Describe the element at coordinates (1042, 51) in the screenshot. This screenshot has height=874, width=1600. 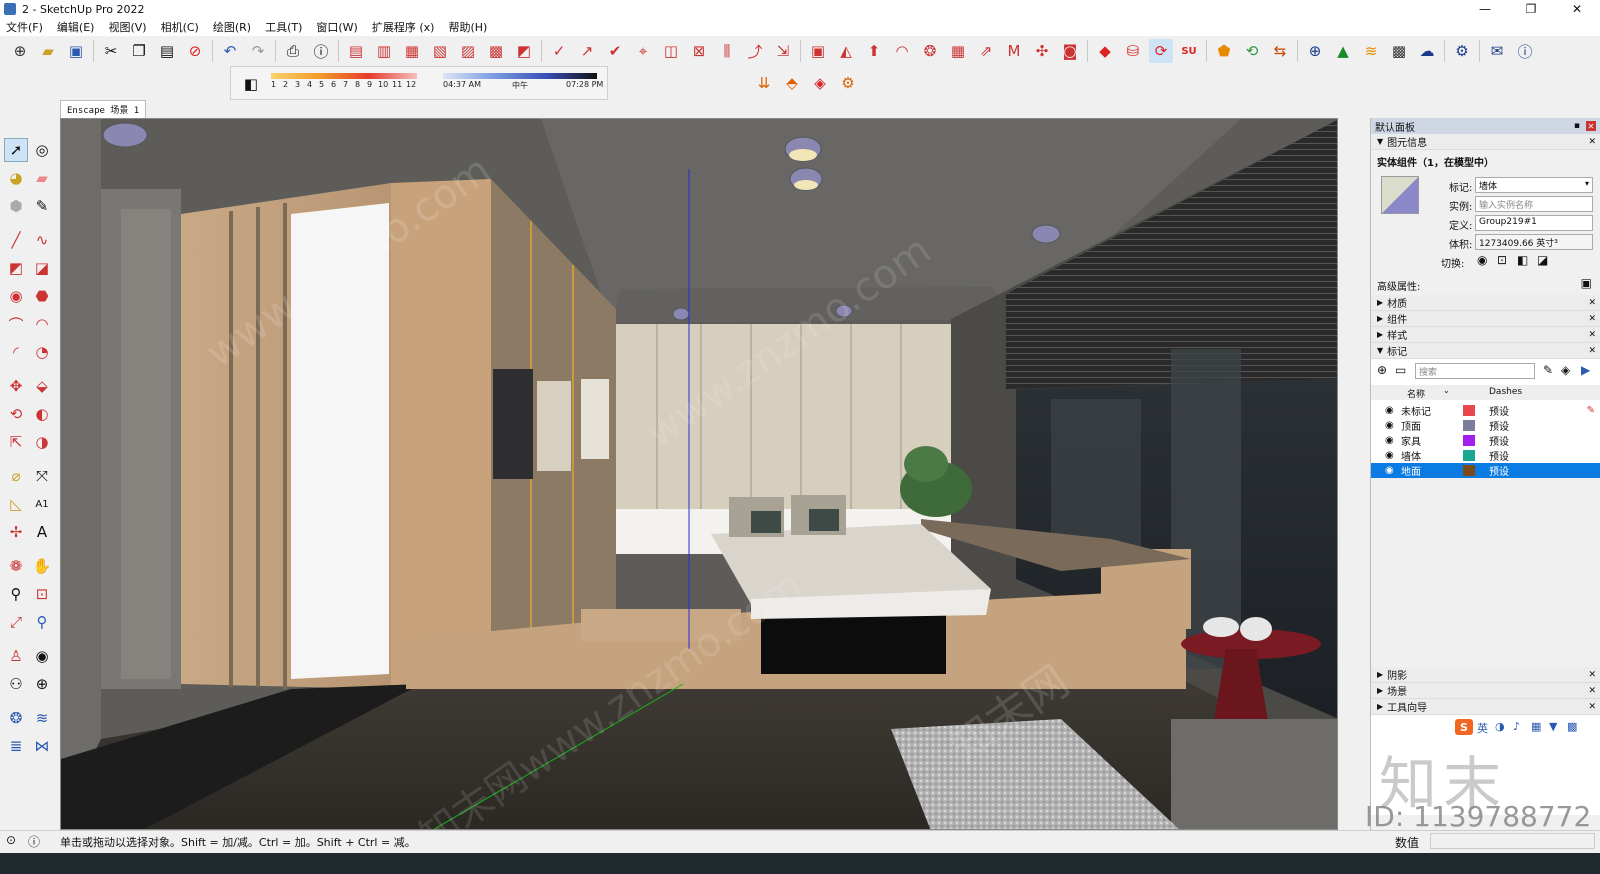
I see `plugin-icon-25: ✣` at that location.